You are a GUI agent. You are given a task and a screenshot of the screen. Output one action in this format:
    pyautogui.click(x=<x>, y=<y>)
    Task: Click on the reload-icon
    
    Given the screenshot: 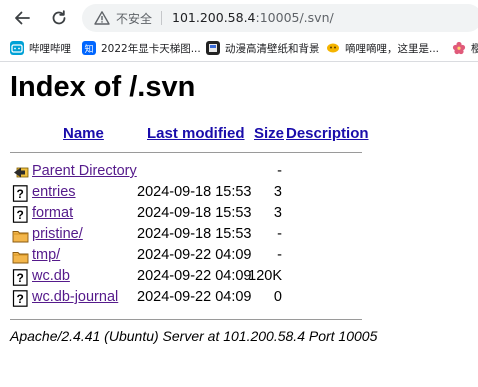 What is the action you would take?
    pyautogui.click(x=59, y=17)
    